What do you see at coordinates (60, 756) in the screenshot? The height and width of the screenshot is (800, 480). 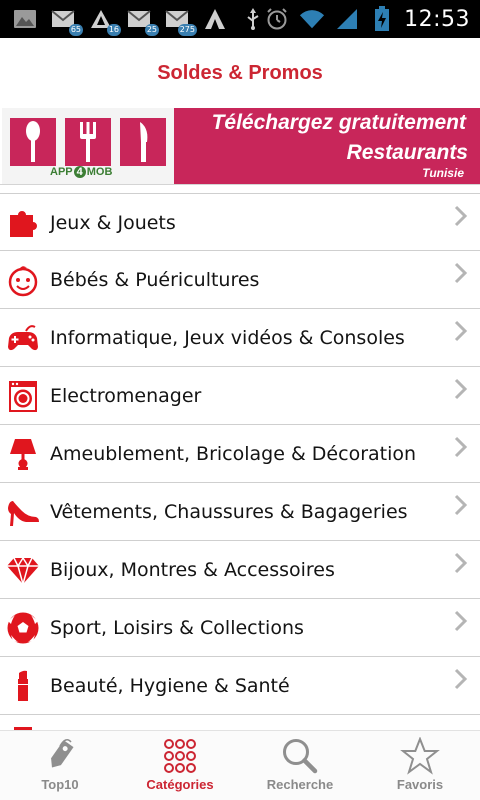 I see `tag-icon` at bounding box center [60, 756].